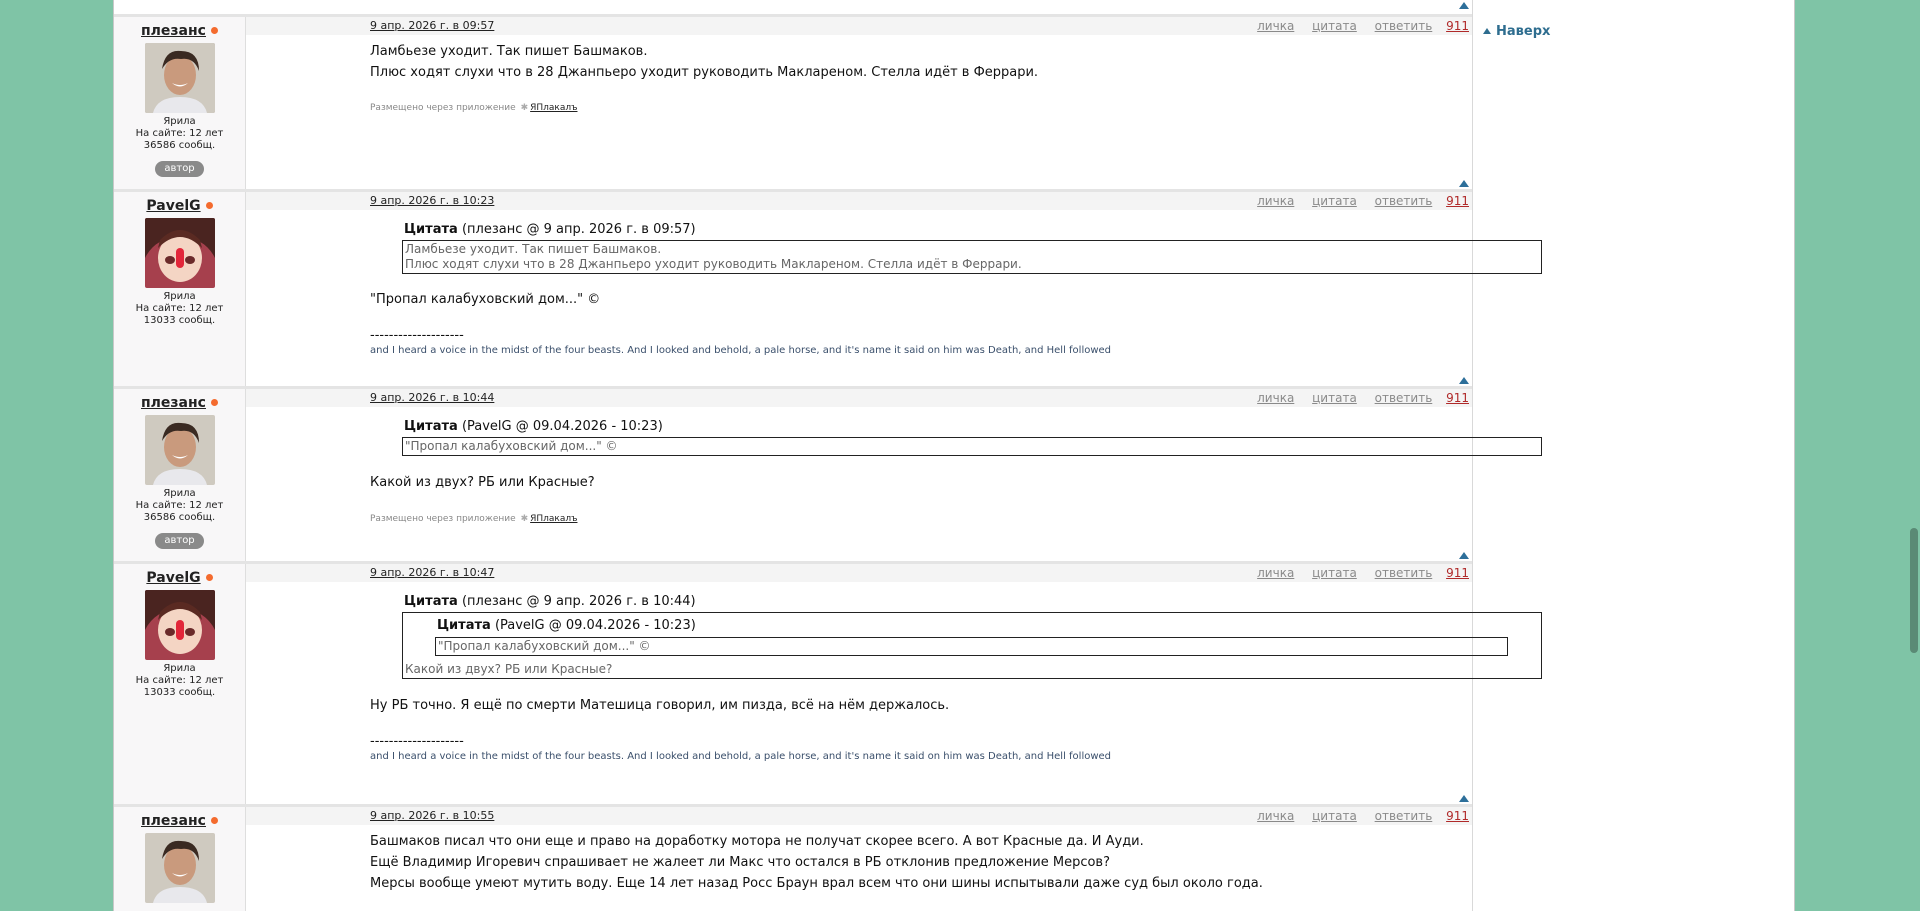 This screenshot has width=1920, height=911. I want to click on quote-header: Цитата (PavelG @ 09.04.2026 - 10:23), so click(918, 427).